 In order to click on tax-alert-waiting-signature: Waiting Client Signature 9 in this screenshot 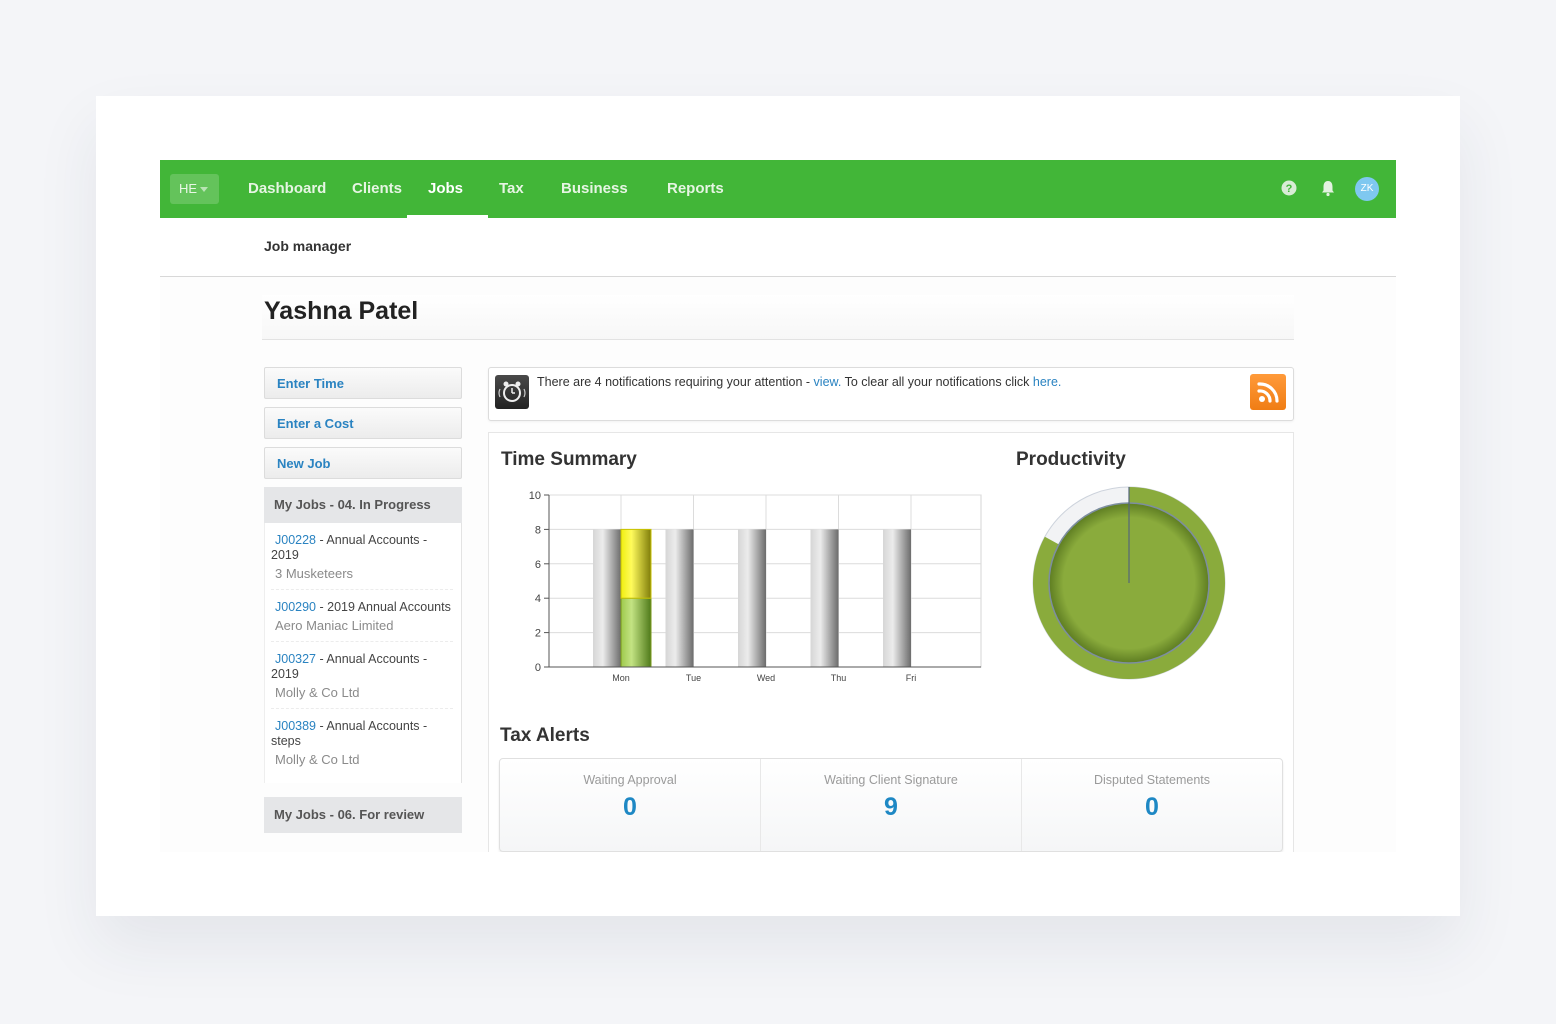, I will do `click(891, 805)`.